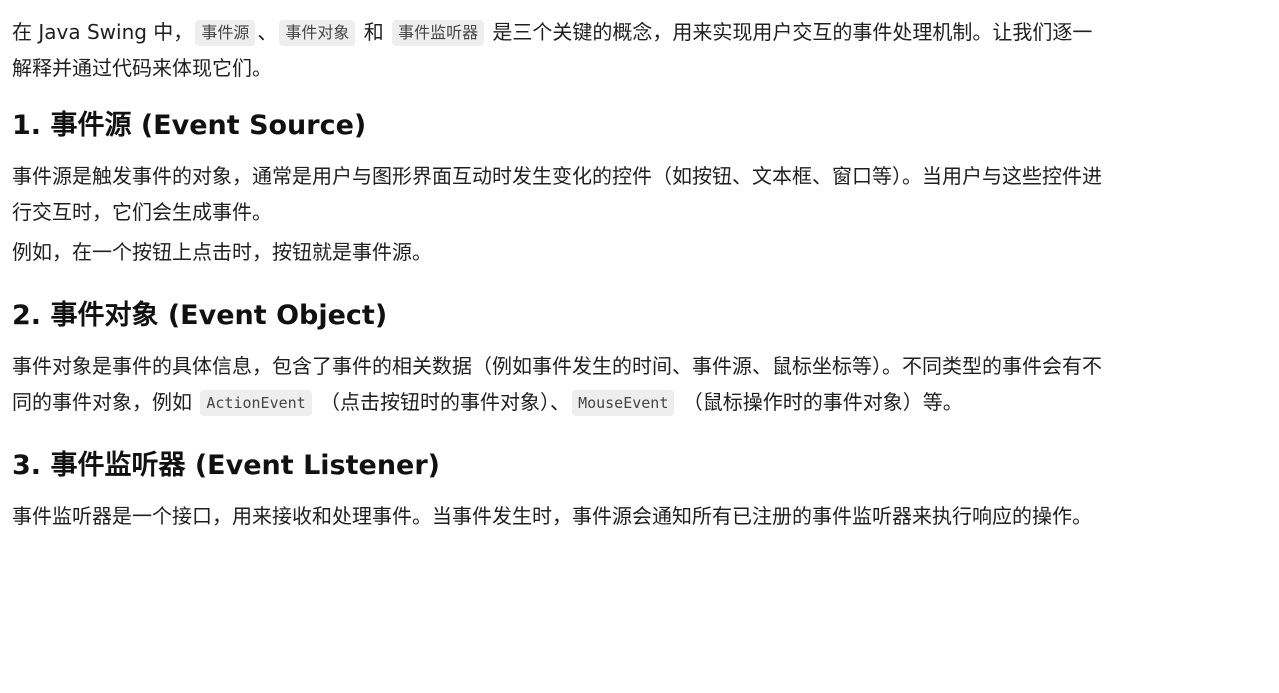  What do you see at coordinates (200, 315) in the screenshot?
I see `section-2-heading: 2. 事件对象 (Event Object)` at bounding box center [200, 315].